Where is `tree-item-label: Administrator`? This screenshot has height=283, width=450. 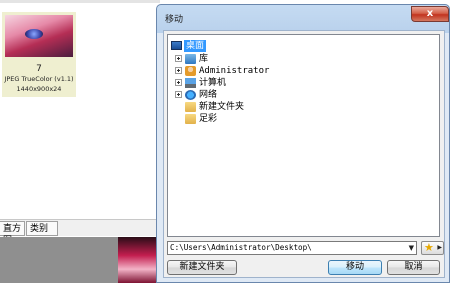 tree-item-label: Administrator is located at coordinates (234, 71).